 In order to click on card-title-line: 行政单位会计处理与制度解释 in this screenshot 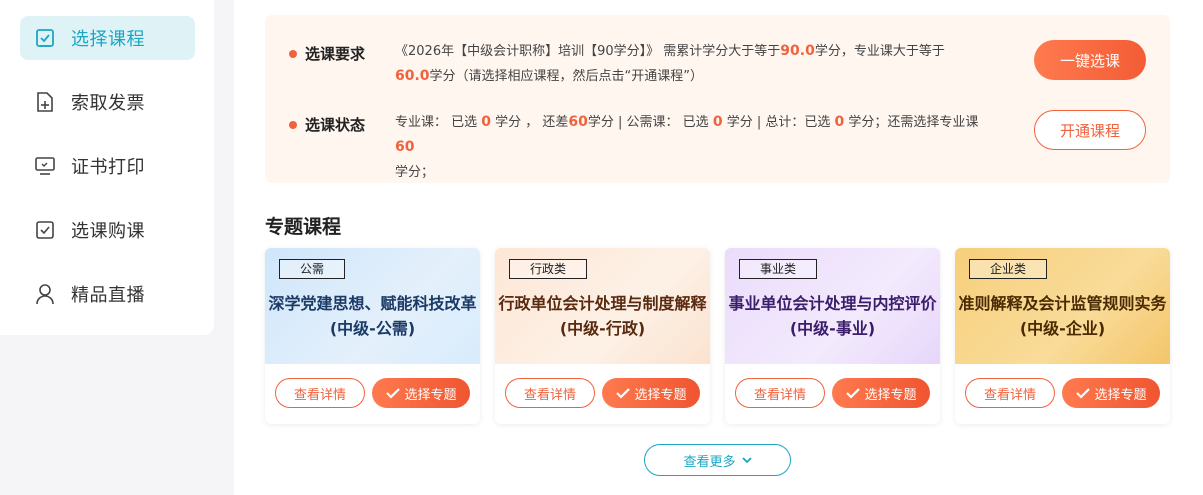, I will do `click(602, 303)`.